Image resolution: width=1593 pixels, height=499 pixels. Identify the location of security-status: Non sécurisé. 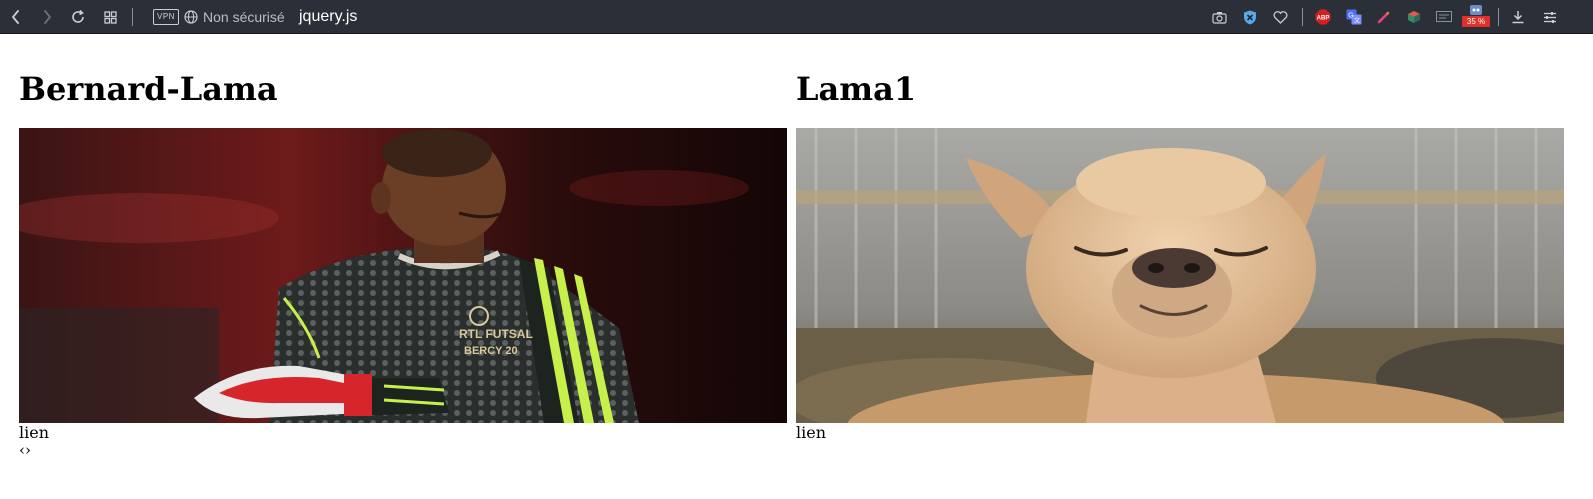
(244, 17).